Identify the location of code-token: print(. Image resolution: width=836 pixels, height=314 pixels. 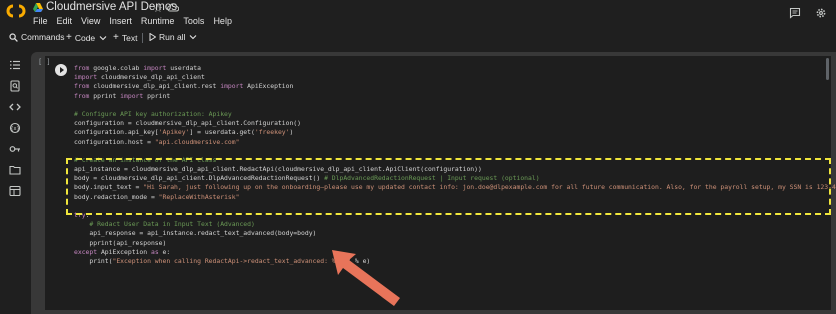
(93, 260).